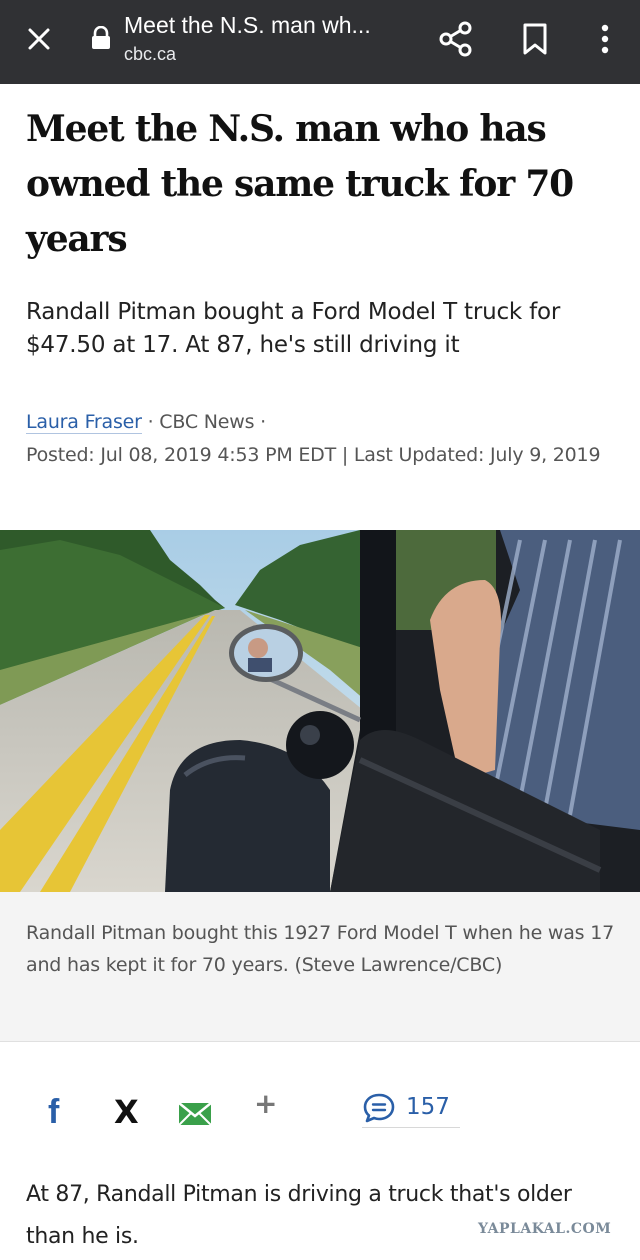 The height and width of the screenshot is (1260, 640). Describe the element at coordinates (320, 42) in the screenshot. I see `custom-tab-toolbar: Meet the N.S. man wh... cbc.ca` at that location.